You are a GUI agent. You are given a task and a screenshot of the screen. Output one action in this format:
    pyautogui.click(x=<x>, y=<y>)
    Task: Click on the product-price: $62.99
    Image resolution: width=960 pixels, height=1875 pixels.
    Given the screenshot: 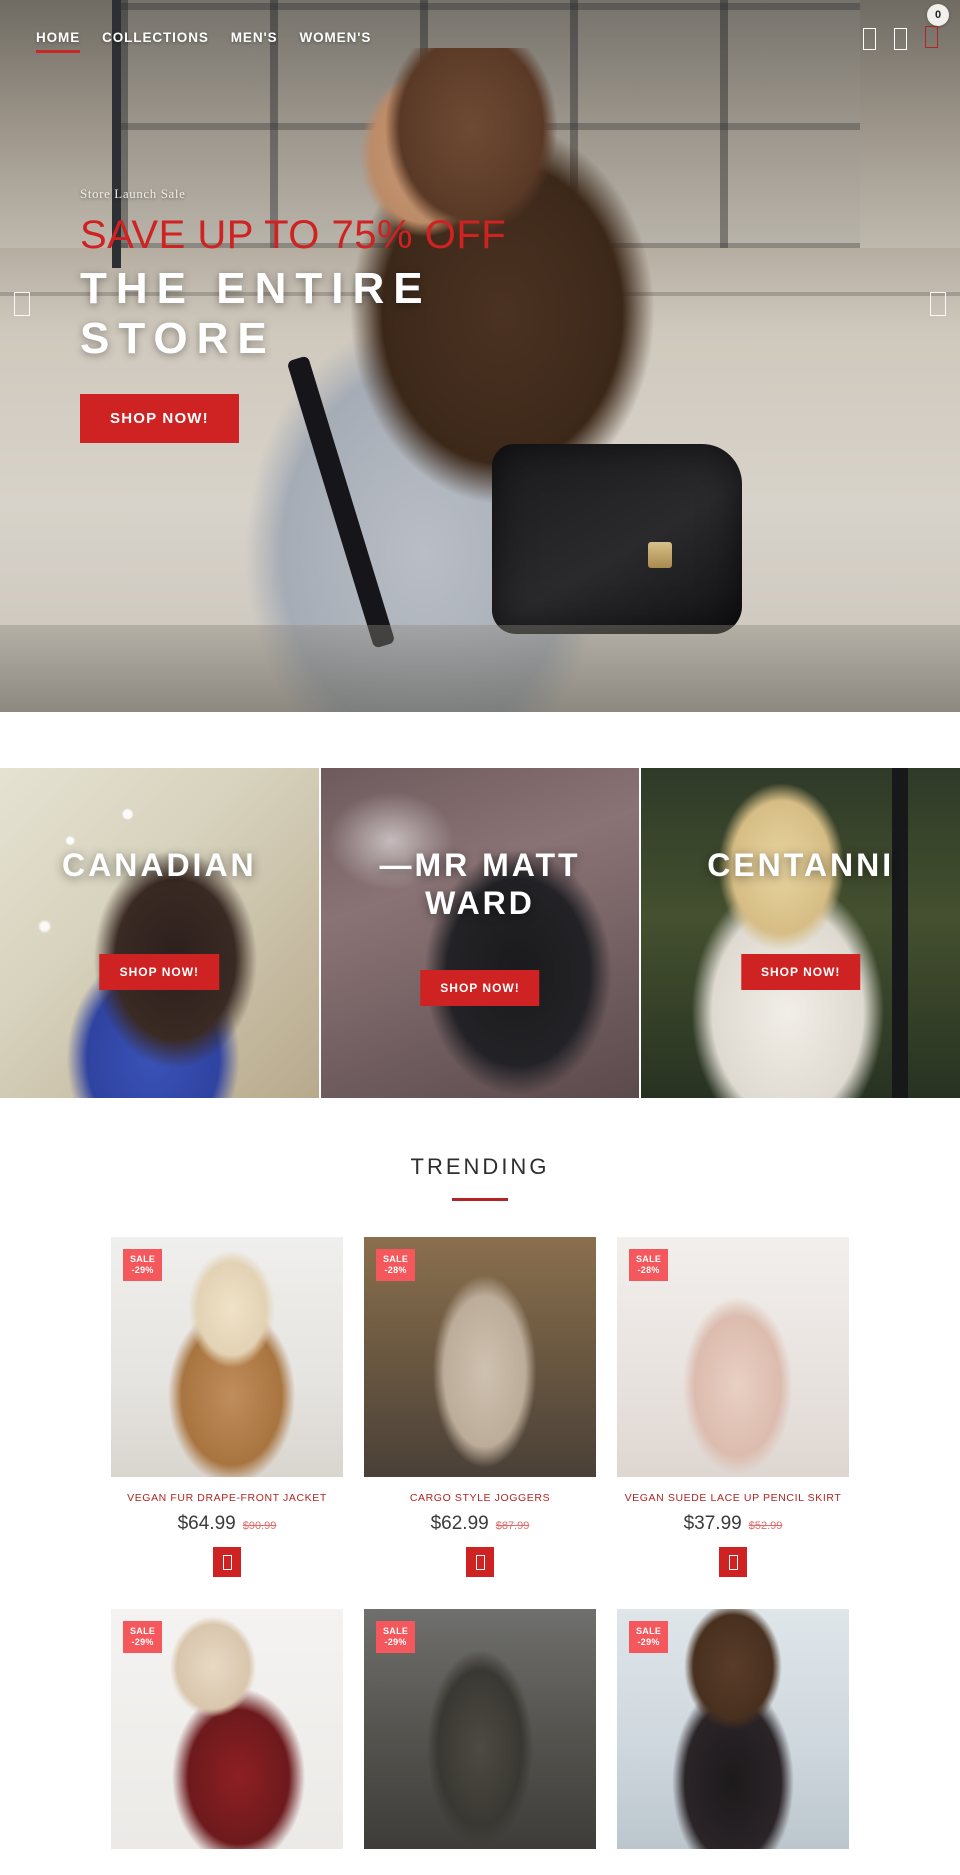 What is the action you would take?
    pyautogui.click(x=459, y=1523)
    